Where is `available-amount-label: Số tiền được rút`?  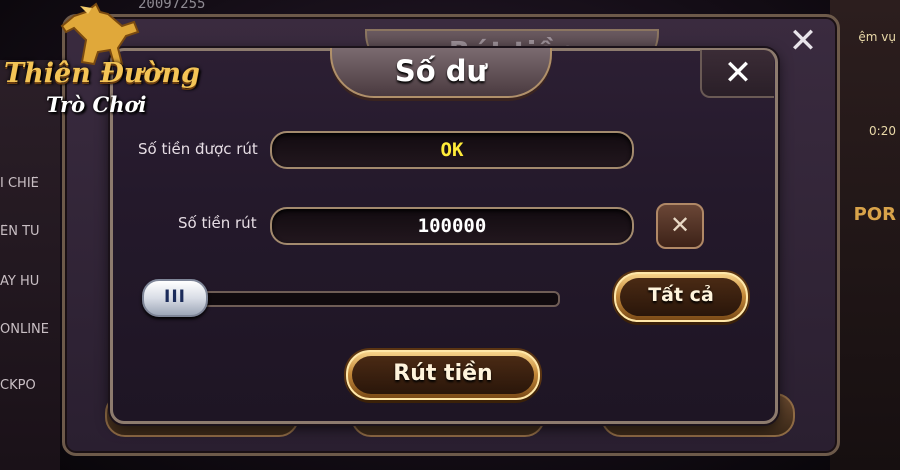 available-amount-label: Số tiền được rút is located at coordinates (198, 149).